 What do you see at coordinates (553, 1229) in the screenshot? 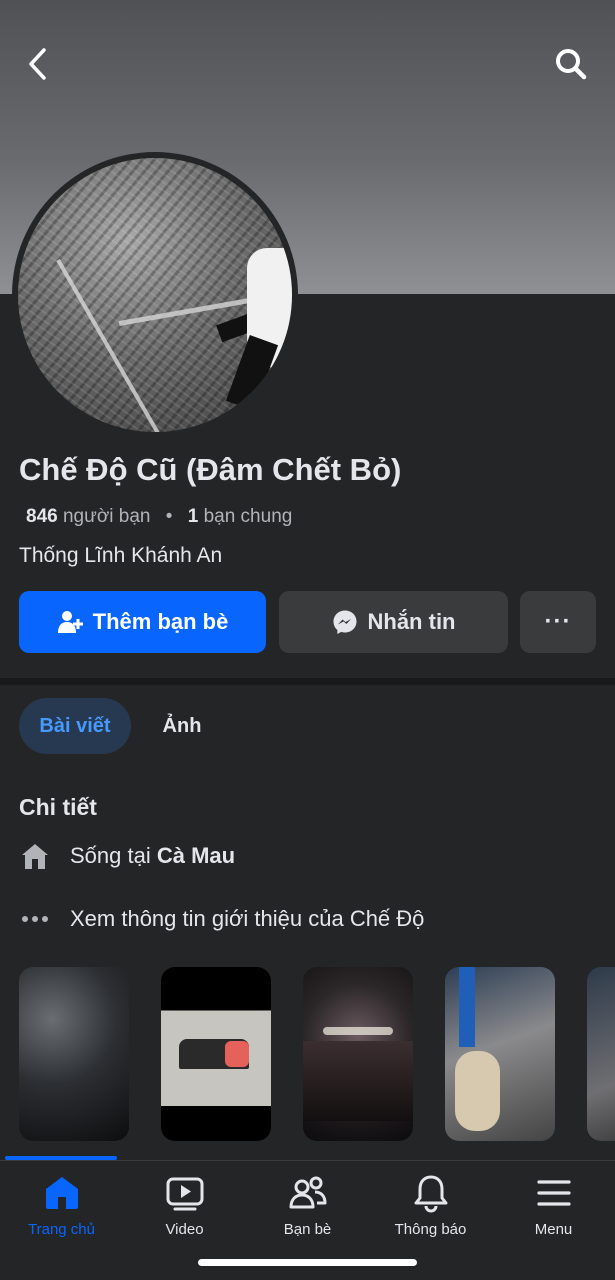
I see `nav-menu-label: Menu` at bounding box center [553, 1229].